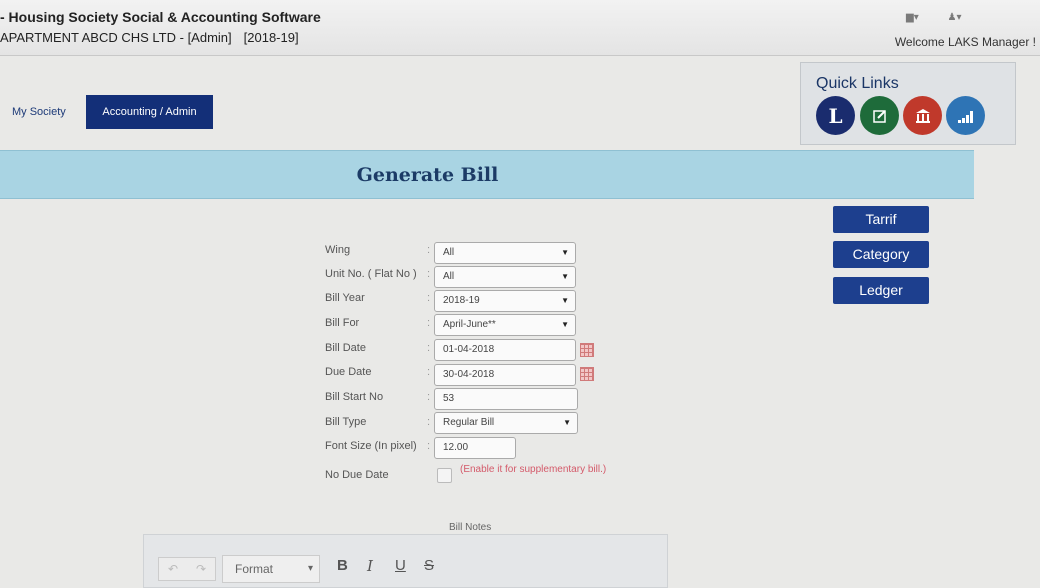  Describe the element at coordinates (505, 325) in the screenshot. I see `bill-for-select: April-June**` at that location.